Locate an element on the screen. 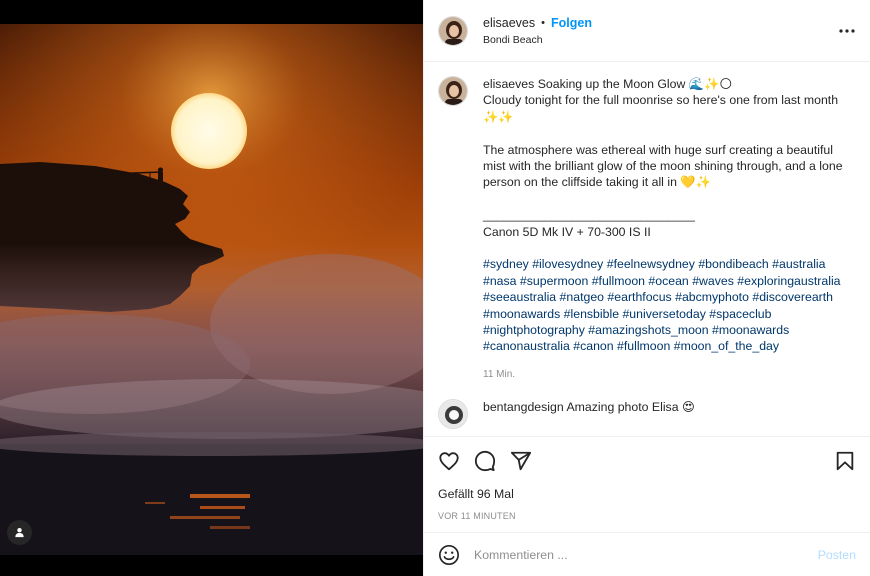 The image size is (870, 576). comment-composer: Posten is located at coordinates (647, 554).